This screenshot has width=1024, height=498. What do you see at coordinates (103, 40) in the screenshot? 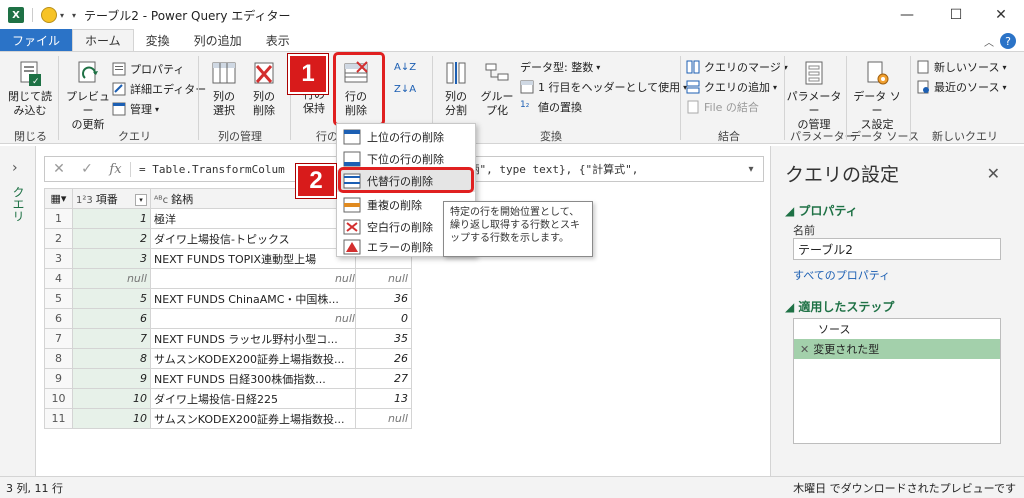
I see `tab-home: ホーム` at bounding box center [103, 40].